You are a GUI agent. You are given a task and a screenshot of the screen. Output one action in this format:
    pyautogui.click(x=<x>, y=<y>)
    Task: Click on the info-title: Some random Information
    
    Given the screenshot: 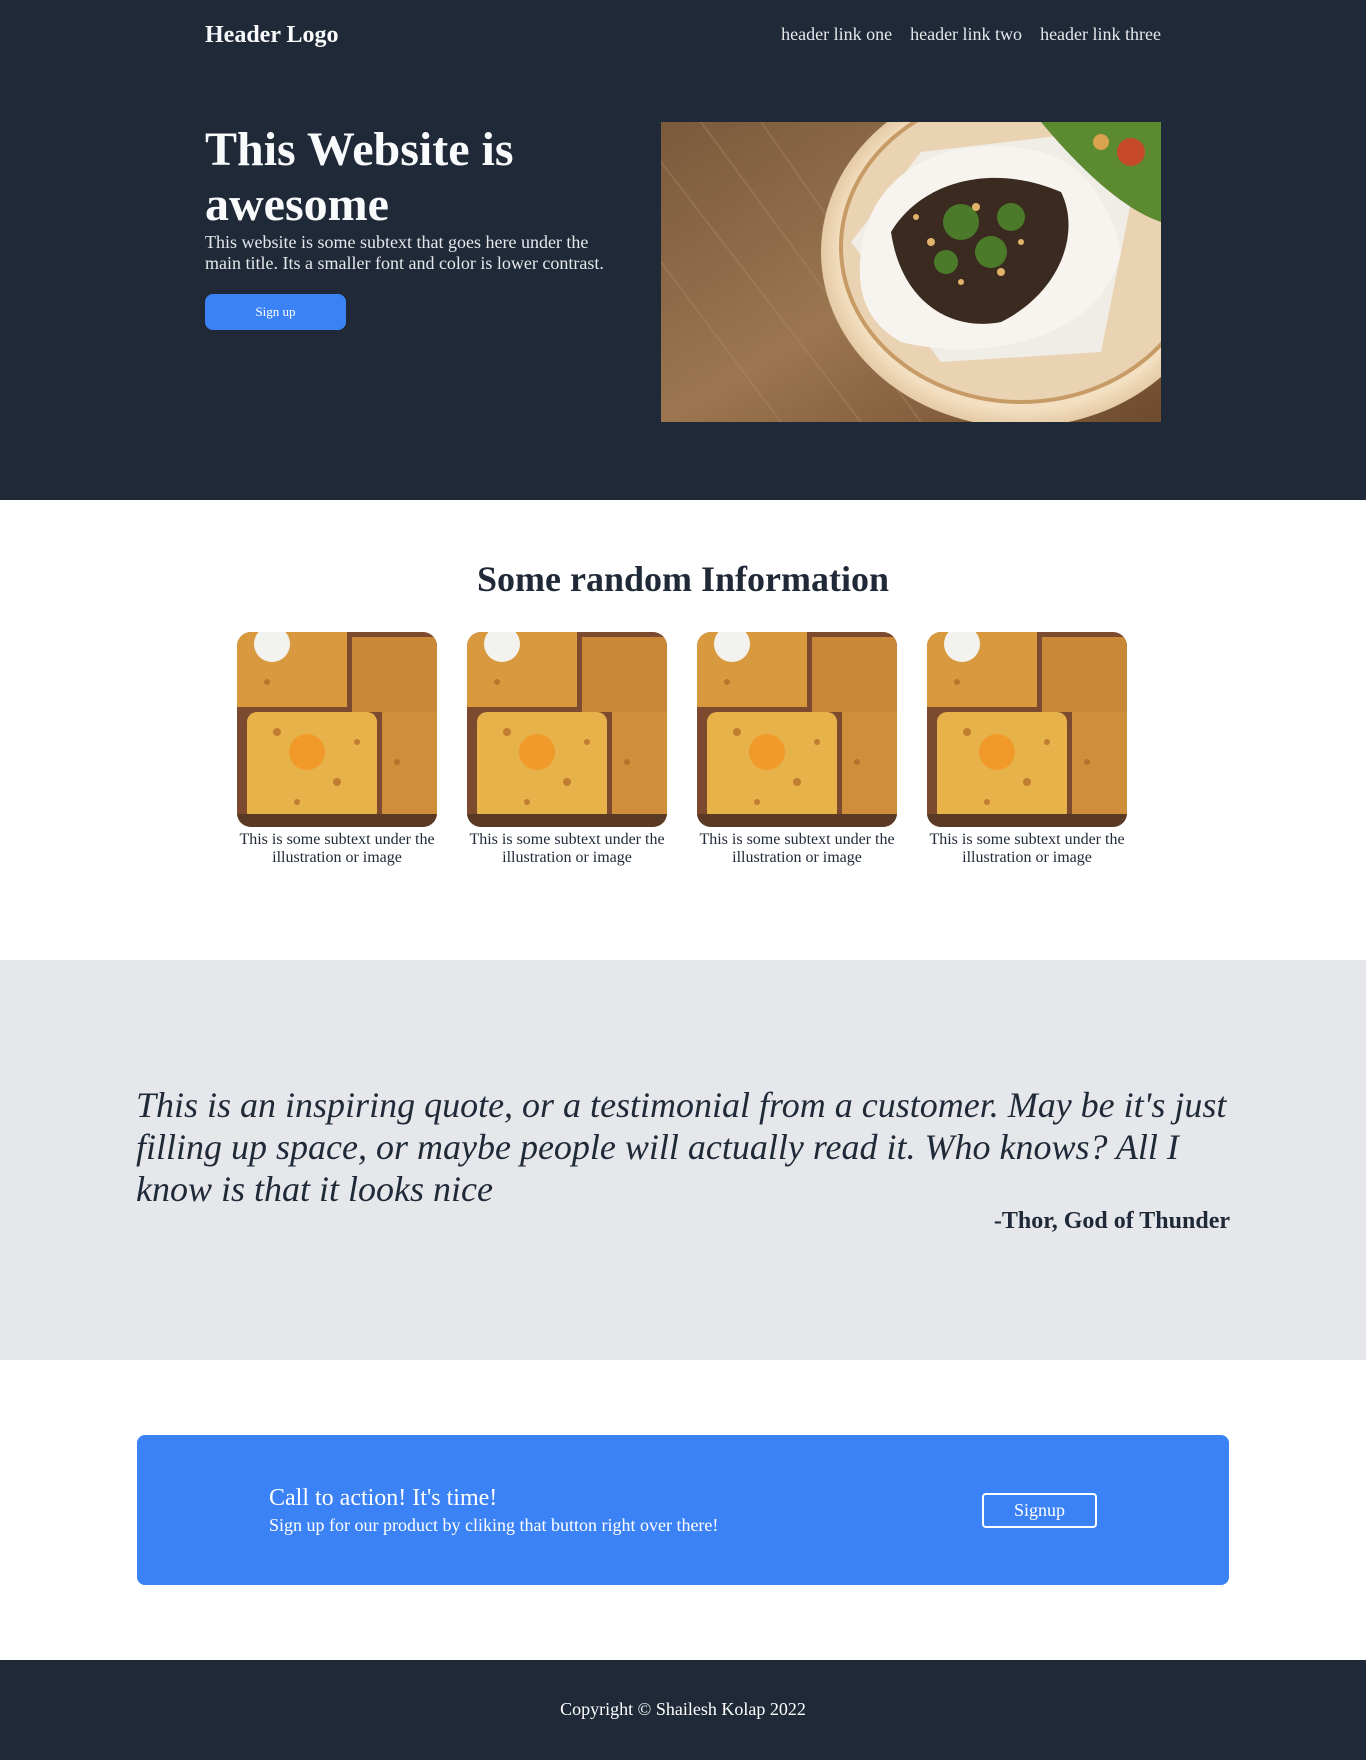 What is the action you would take?
    pyautogui.click(x=683, y=579)
    